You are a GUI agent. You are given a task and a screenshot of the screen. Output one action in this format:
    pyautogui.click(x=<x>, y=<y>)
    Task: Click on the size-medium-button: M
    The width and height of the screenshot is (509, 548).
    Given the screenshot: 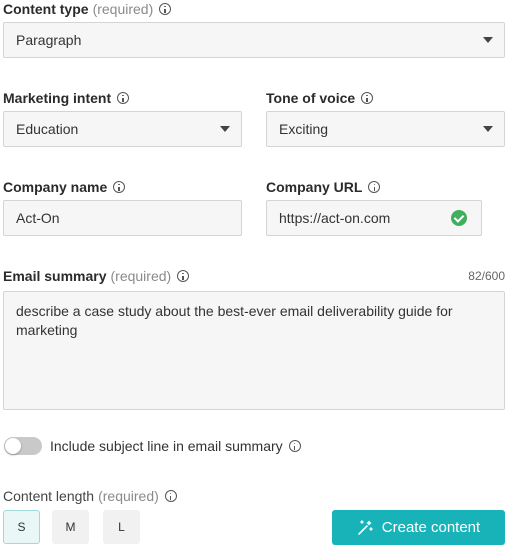 What is the action you would take?
    pyautogui.click(x=70, y=527)
    